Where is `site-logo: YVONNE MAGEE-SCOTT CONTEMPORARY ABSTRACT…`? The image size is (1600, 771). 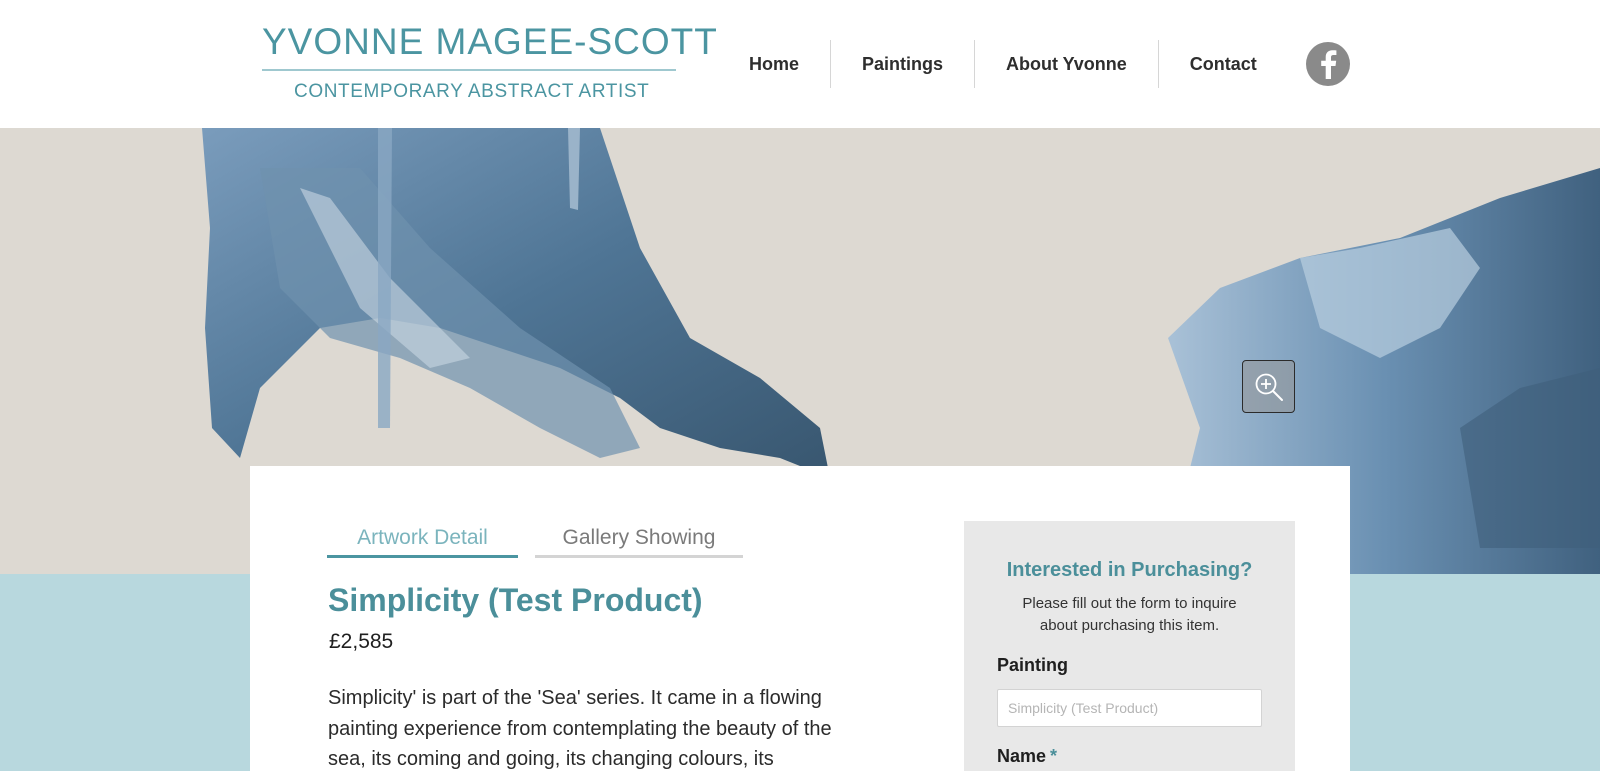
site-logo: YVONNE MAGEE-SCOTT CONTEMPORARY ABSTRACT… is located at coordinates (490, 61).